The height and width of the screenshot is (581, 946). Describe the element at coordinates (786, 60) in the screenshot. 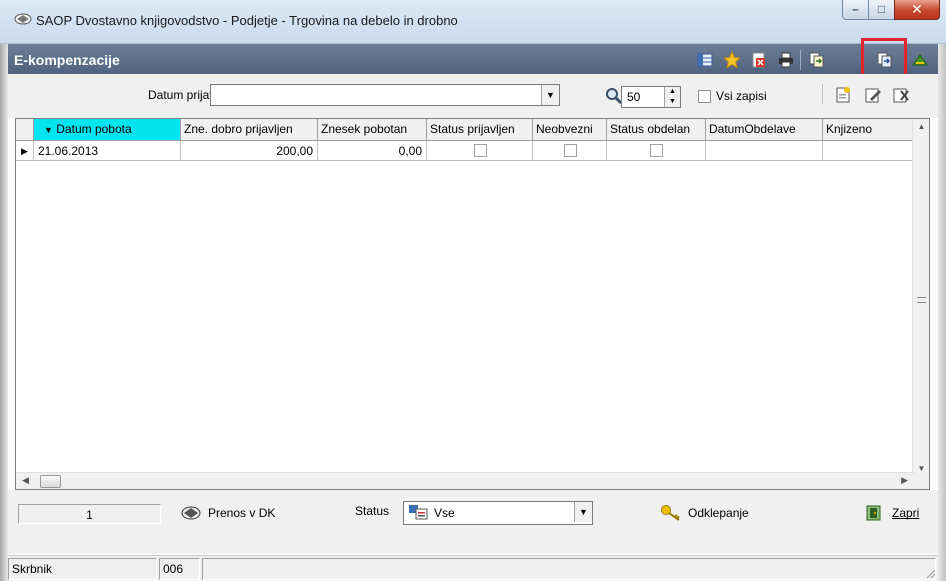

I see `print-icon` at that location.